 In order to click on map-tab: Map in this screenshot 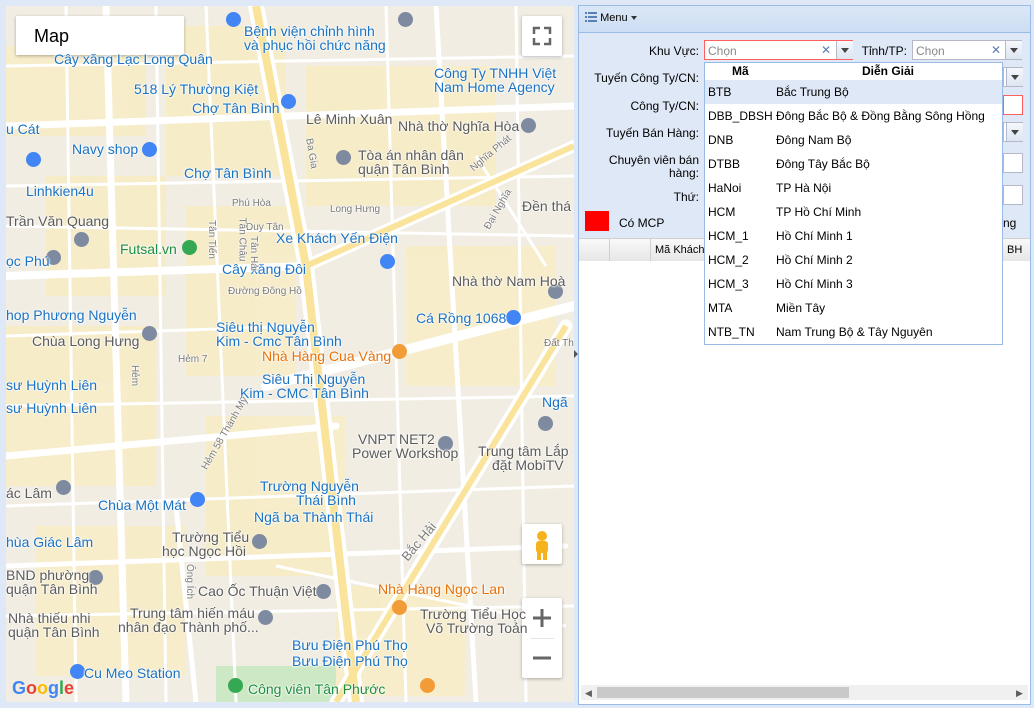, I will do `click(100, 35)`.